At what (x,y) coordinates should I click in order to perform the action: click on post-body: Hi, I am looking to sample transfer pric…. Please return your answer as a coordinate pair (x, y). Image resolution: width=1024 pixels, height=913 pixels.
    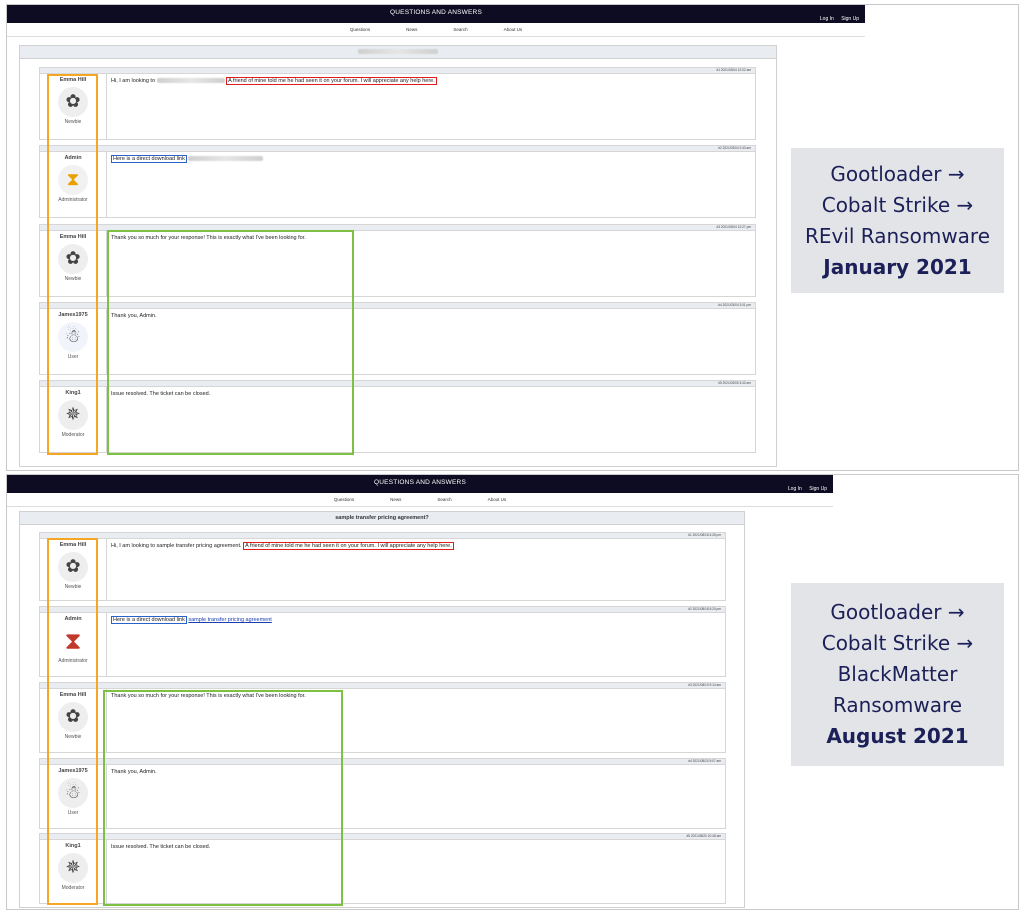
    Looking at the image, I should click on (415, 569).